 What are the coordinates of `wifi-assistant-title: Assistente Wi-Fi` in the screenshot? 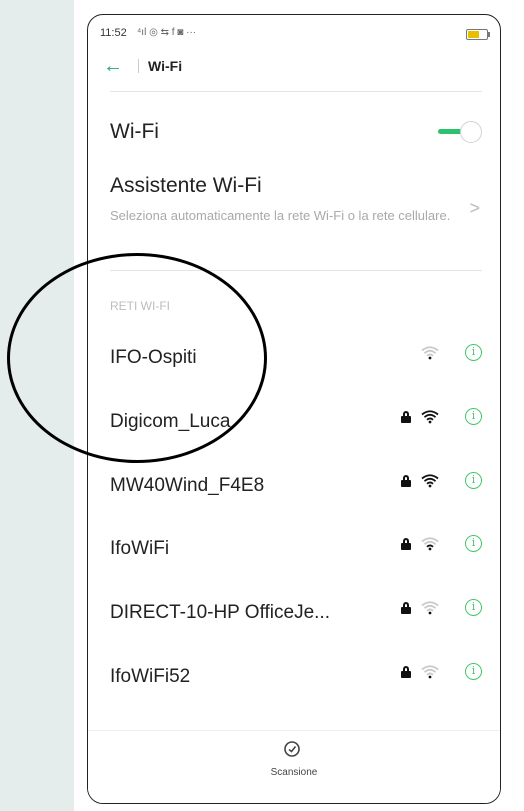 It's located at (186, 185).